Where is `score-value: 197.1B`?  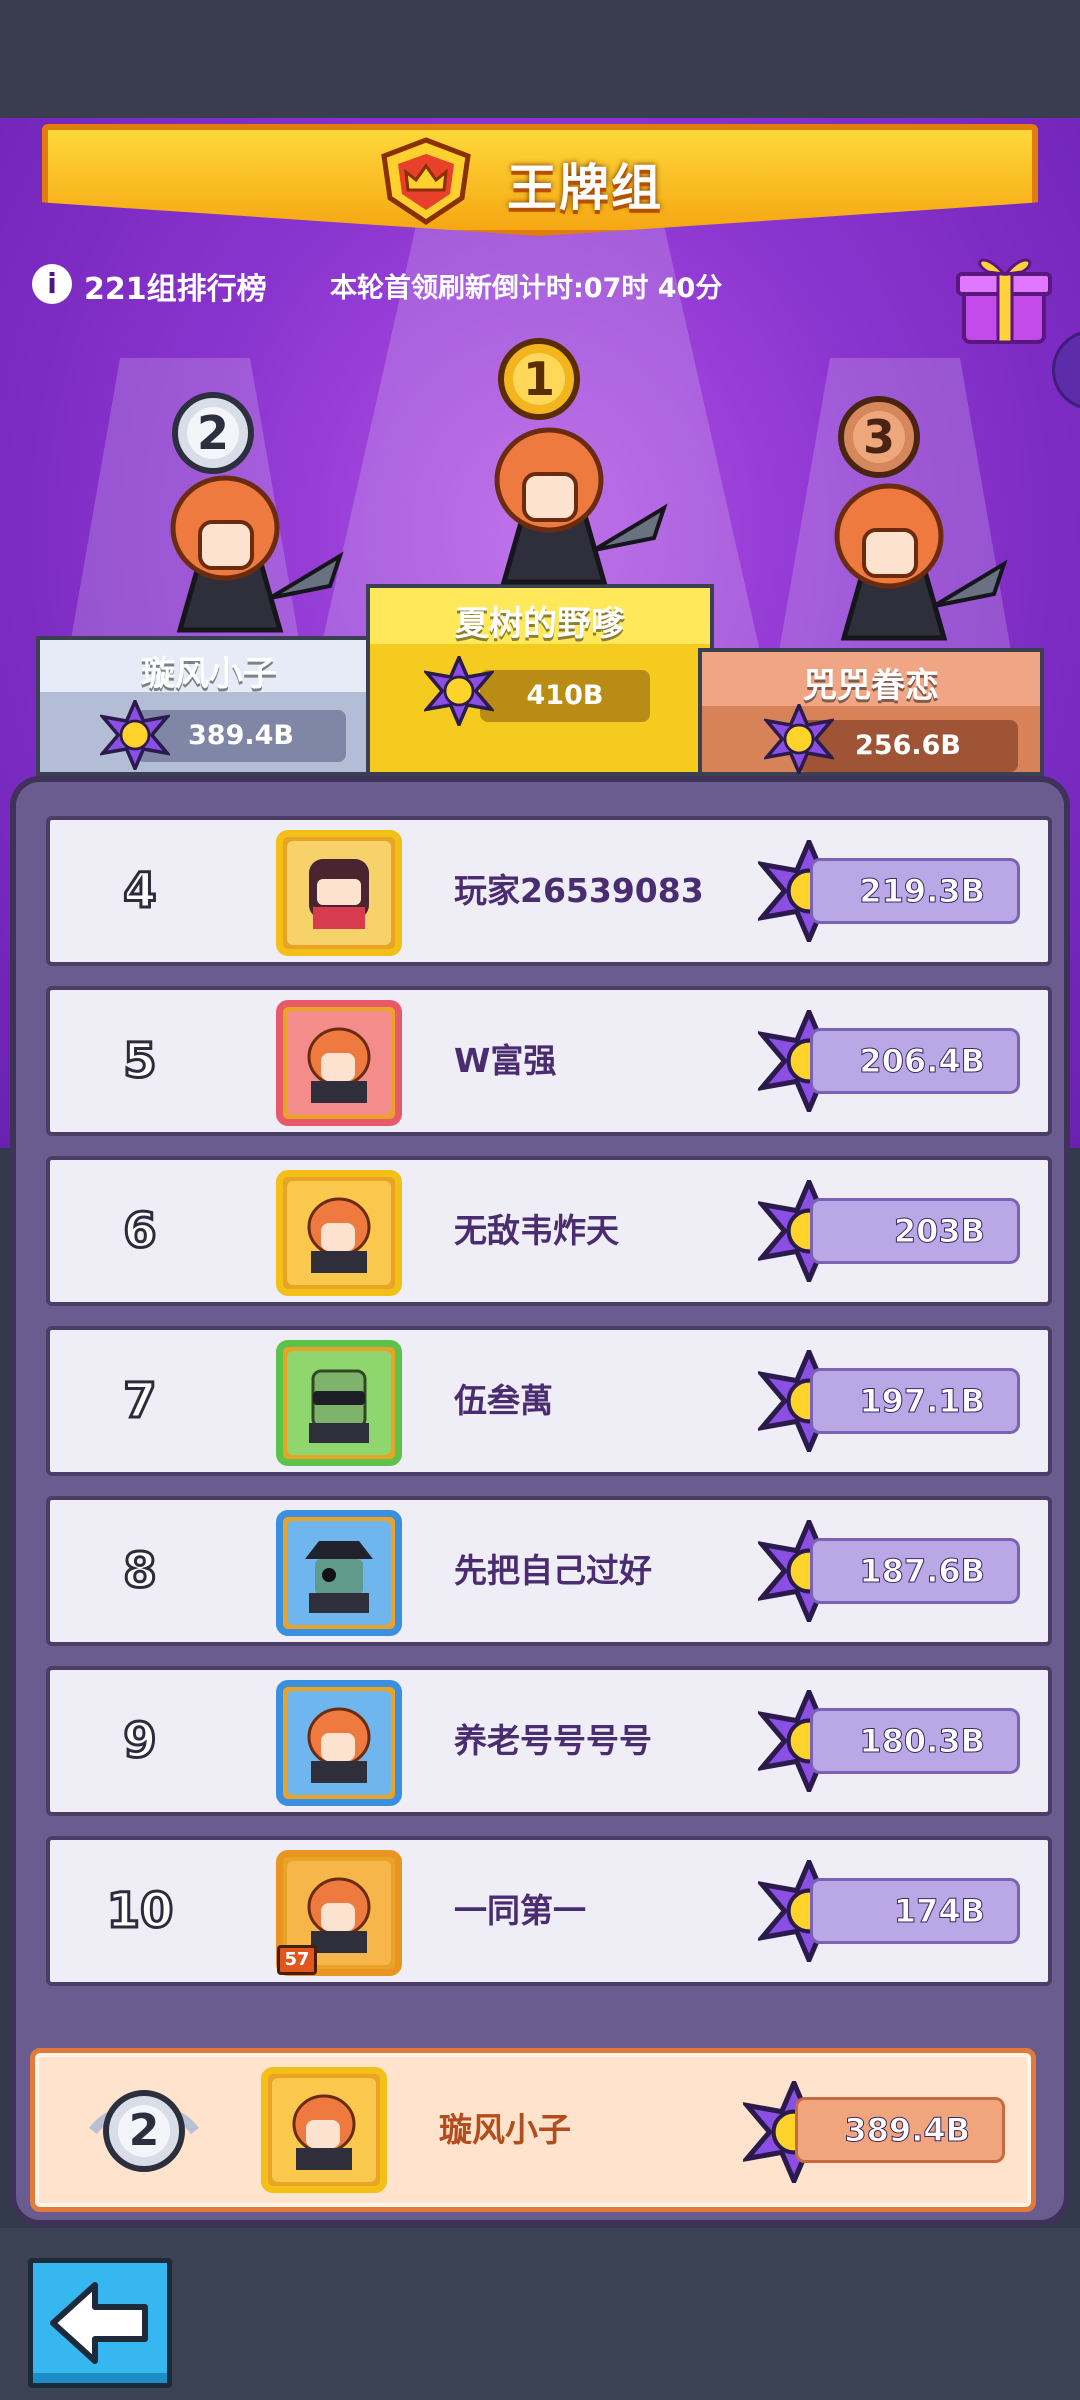
score-value: 197.1B is located at coordinates (915, 1401).